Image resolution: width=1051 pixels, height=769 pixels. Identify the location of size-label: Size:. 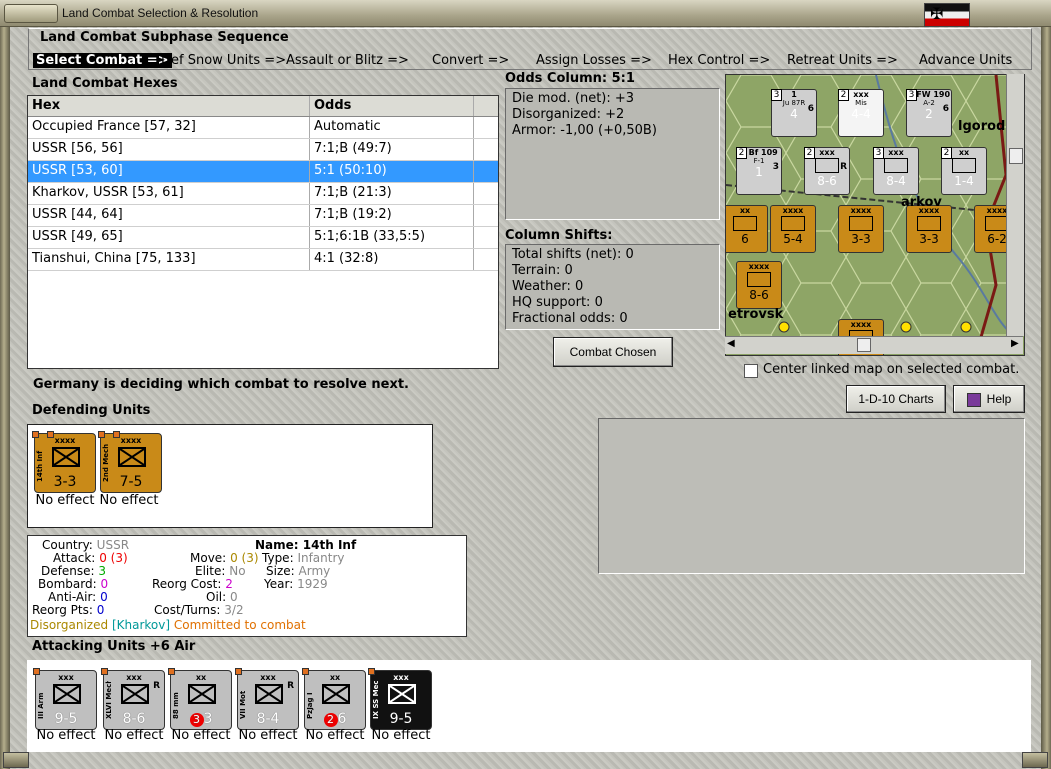
(280, 571).